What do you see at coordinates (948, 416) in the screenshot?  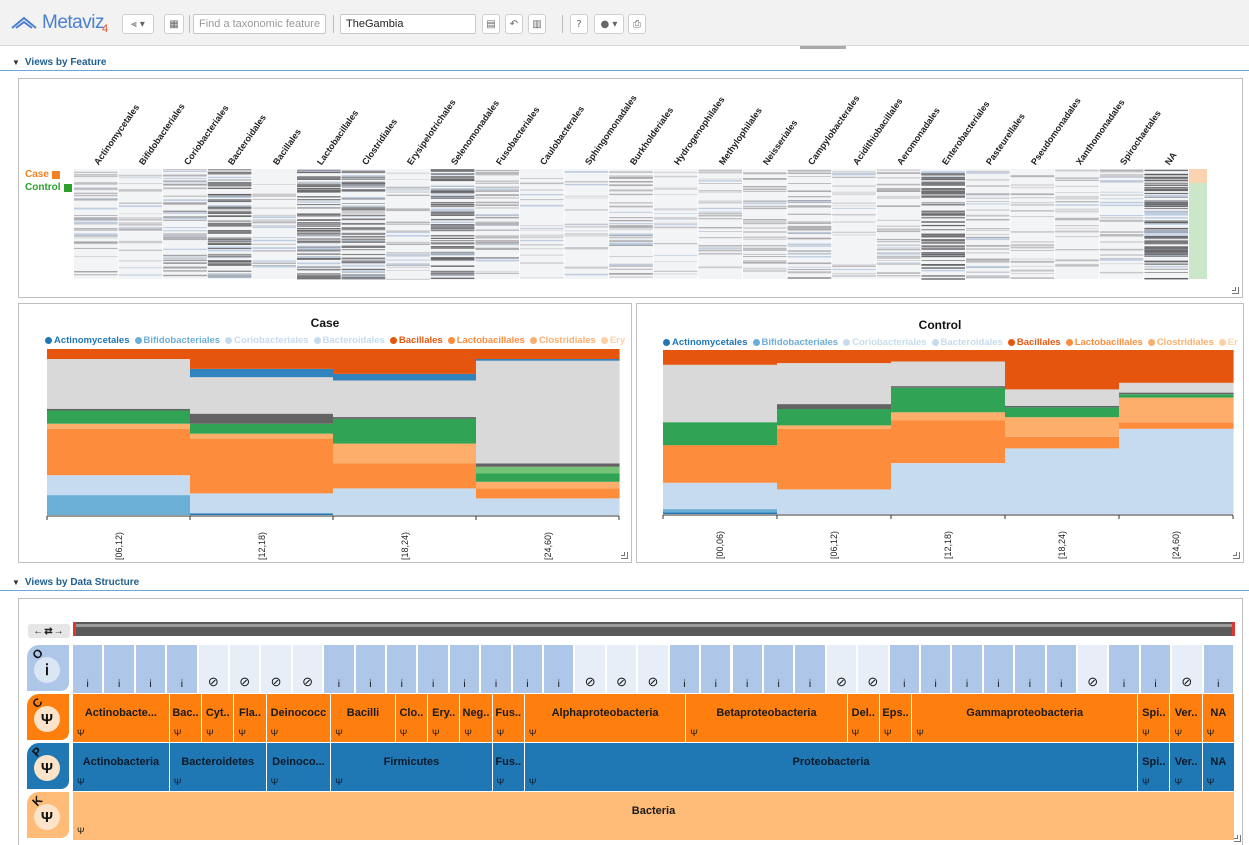 I see `area-segment-clostridiales` at bounding box center [948, 416].